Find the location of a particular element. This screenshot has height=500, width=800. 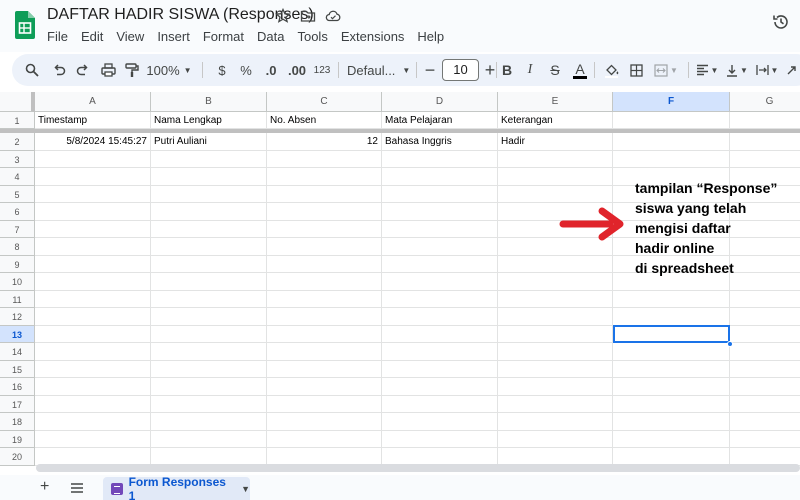

increase-decimal-button: .00 is located at coordinates (297, 70).